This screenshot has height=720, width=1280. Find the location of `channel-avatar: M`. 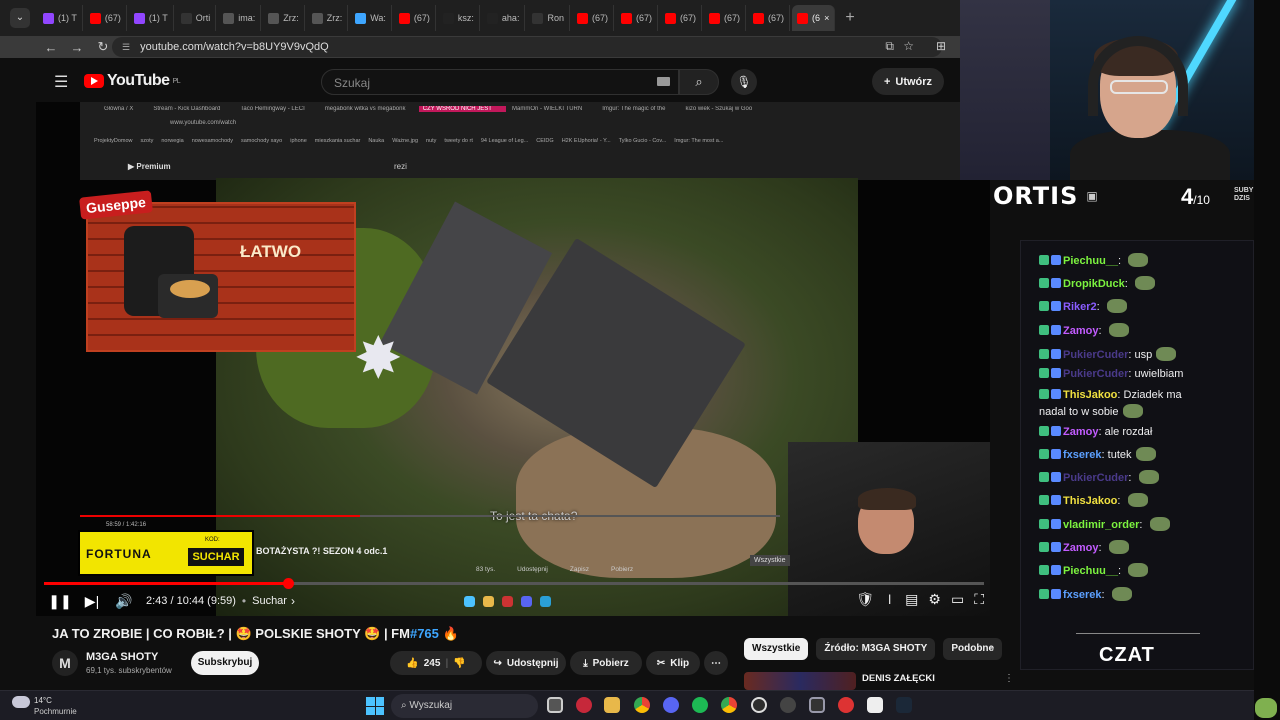

channel-avatar: M is located at coordinates (65, 663).